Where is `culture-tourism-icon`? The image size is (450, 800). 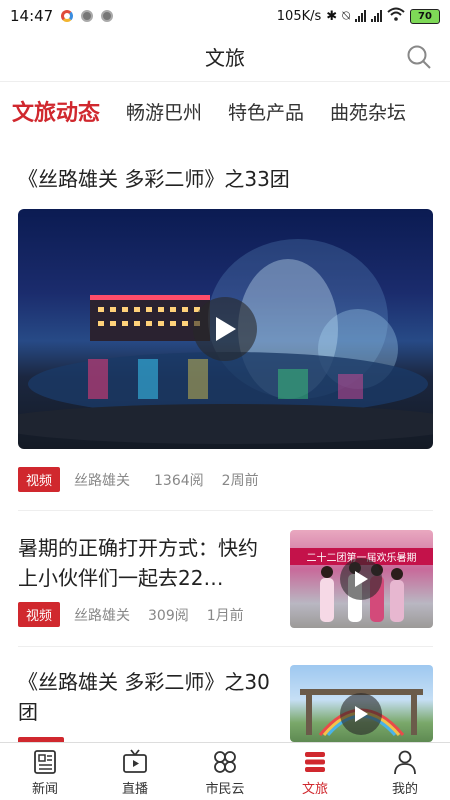
culture-tourism-icon is located at coordinates (315, 762).